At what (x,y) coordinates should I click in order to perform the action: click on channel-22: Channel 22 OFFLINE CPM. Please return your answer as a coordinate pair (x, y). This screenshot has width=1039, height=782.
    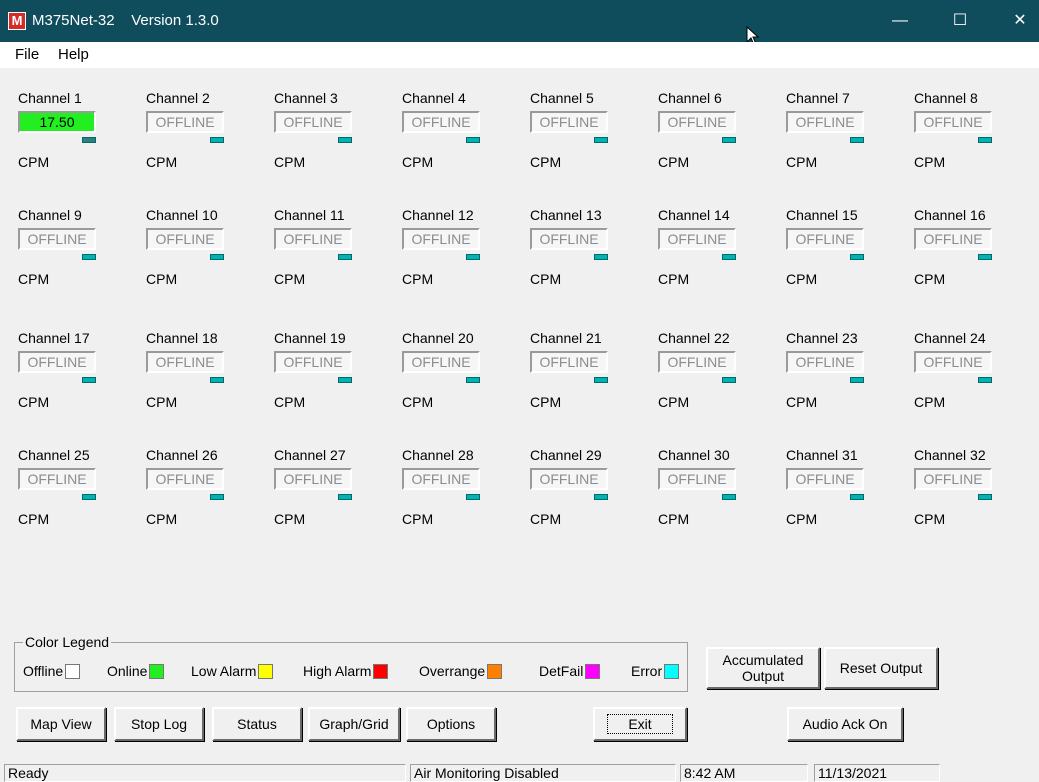
    Looking at the image, I should click on (713, 375).